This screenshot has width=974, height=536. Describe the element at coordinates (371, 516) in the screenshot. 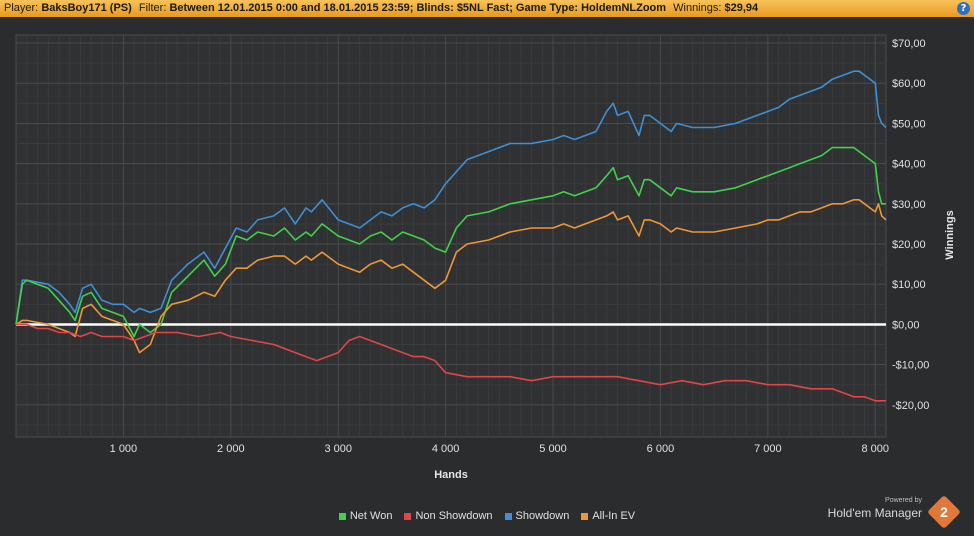

I see `legend-label: Net Won` at that location.